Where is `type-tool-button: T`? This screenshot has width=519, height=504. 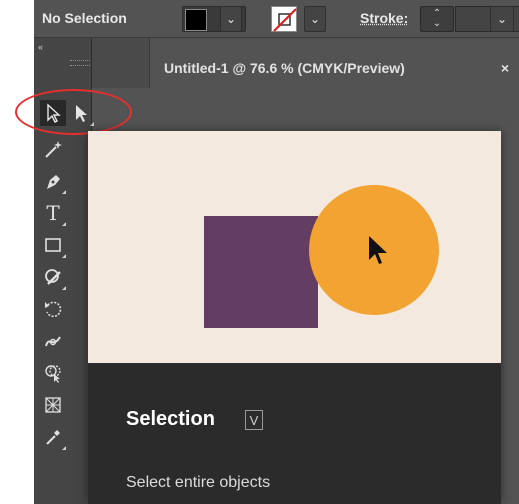 type-tool-button: T is located at coordinates (53, 213).